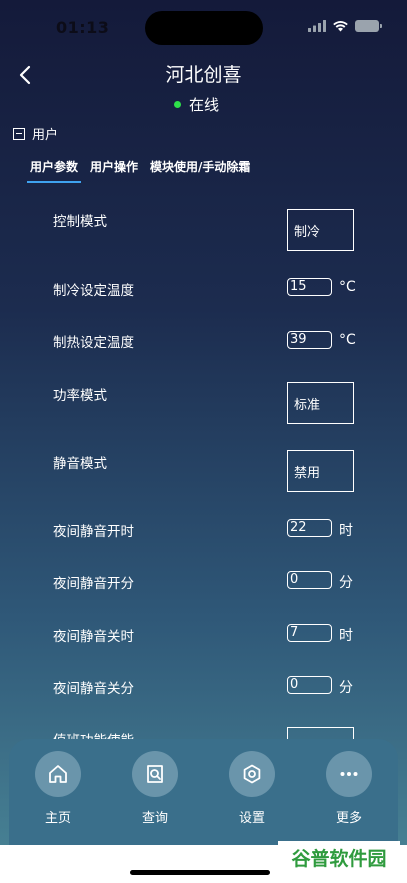 The image size is (407, 883). Describe the element at coordinates (19, 133) in the screenshot. I see `collapse-icon` at that location.